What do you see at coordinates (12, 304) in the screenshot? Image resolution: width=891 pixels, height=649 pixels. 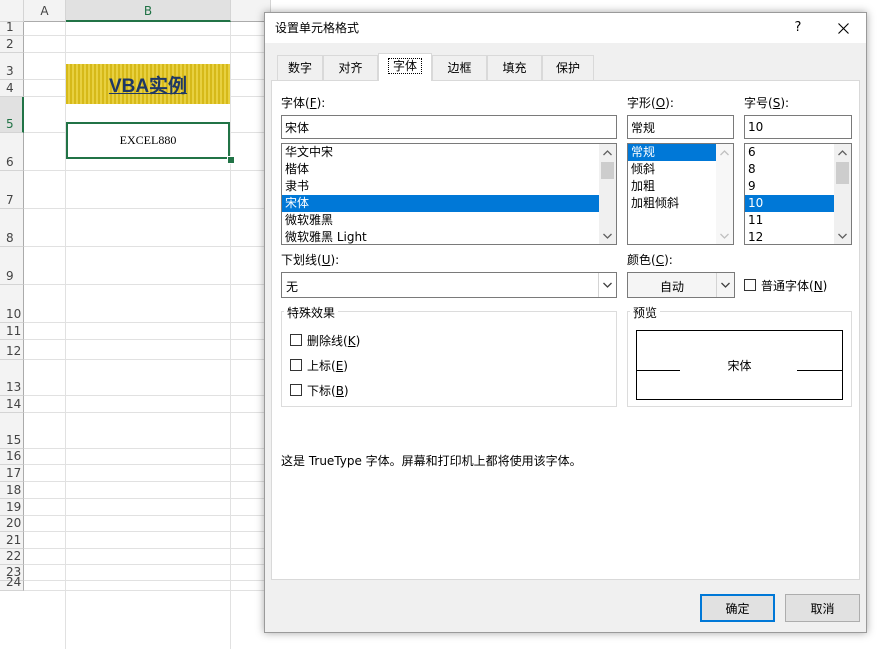 I see `row-header: 10` at bounding box center [12, 304].